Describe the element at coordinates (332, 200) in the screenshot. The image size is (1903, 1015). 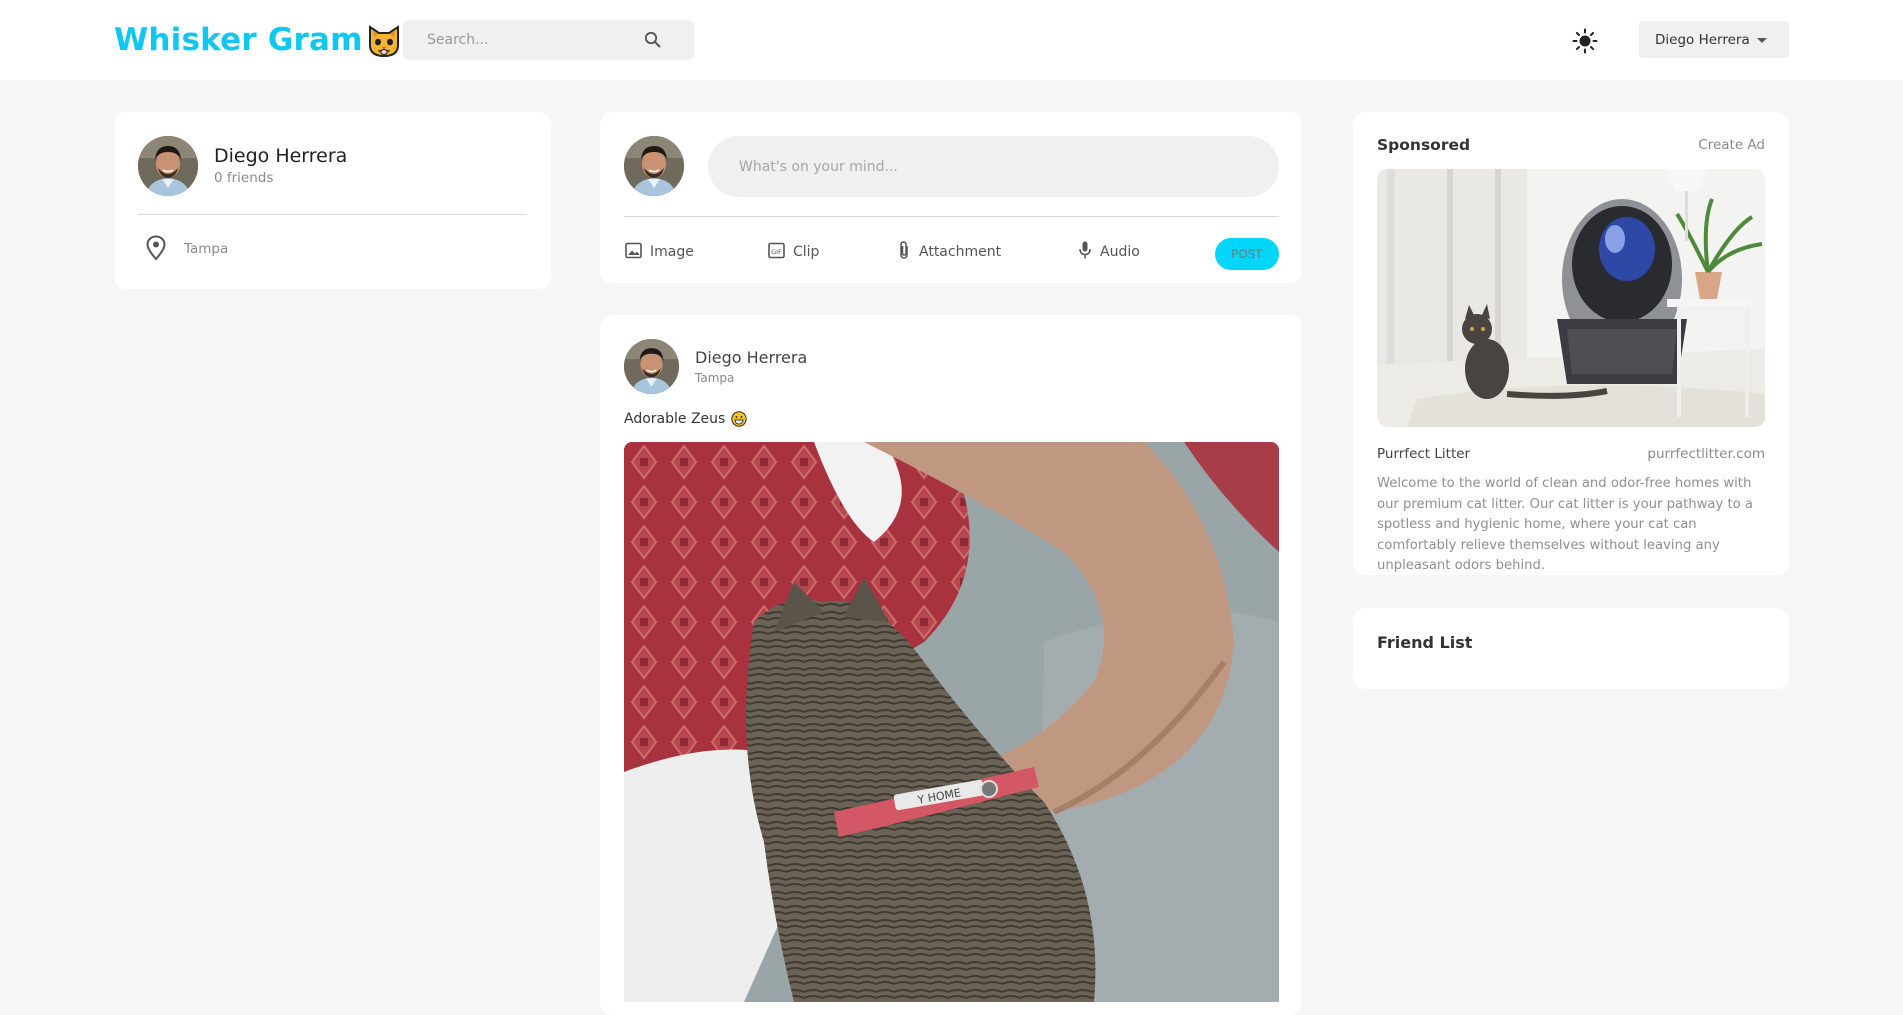
I see `profile-card: Diego Herrera 0 friends Tampa` at that location.